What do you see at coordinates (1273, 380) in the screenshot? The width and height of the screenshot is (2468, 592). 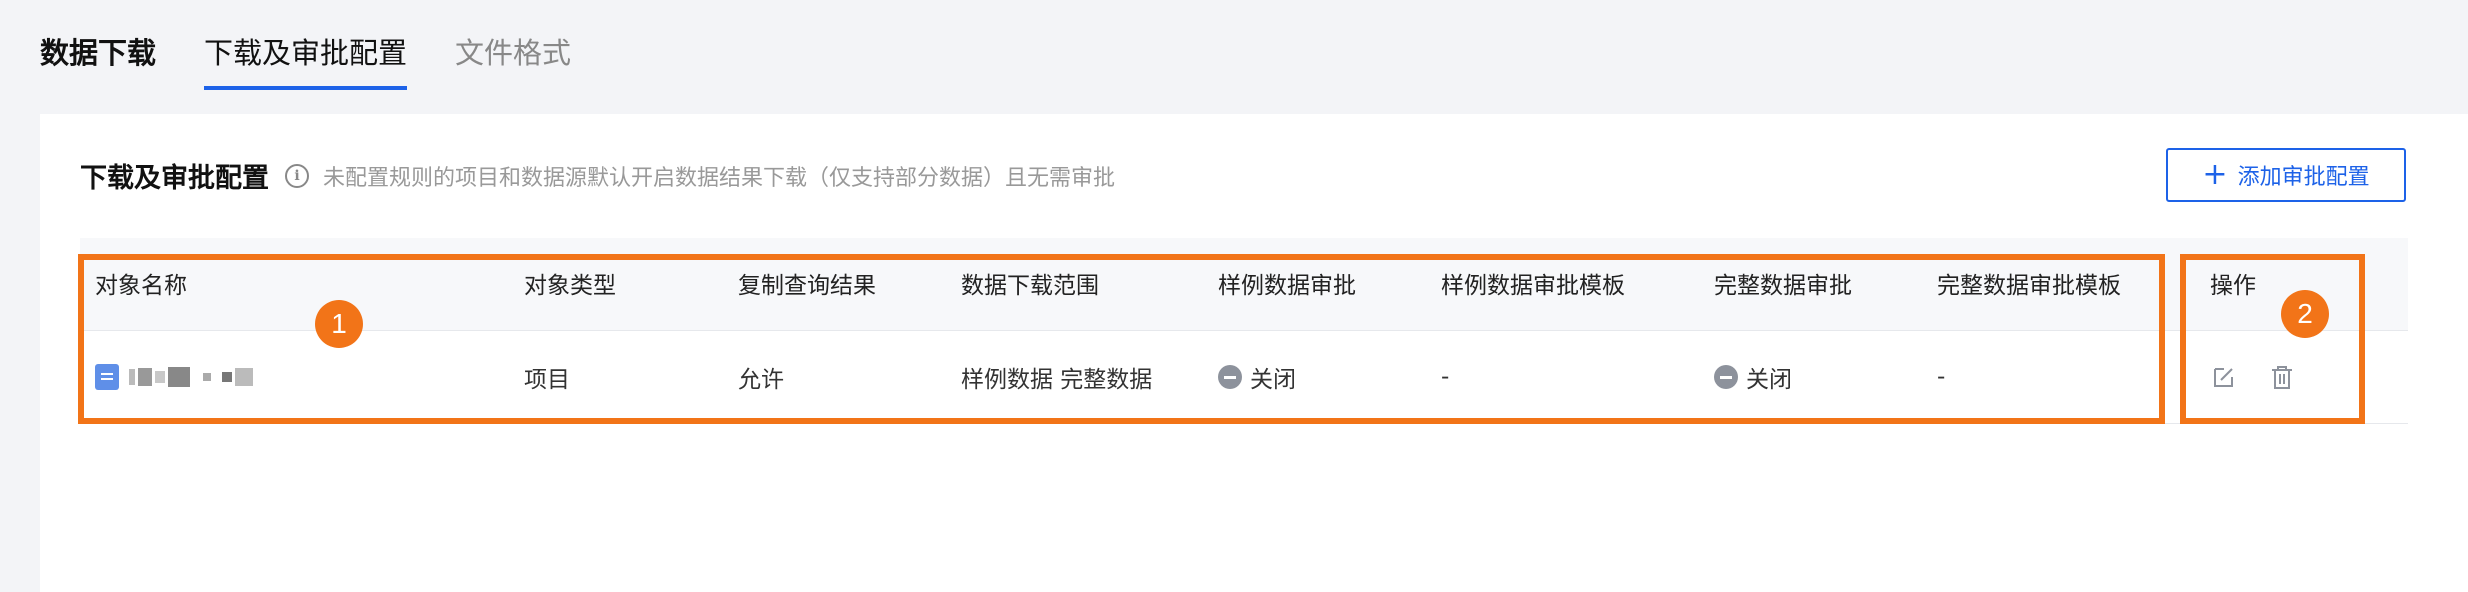 I see `sample-approval-status: 关闭` at bounding box center [1273, 380].